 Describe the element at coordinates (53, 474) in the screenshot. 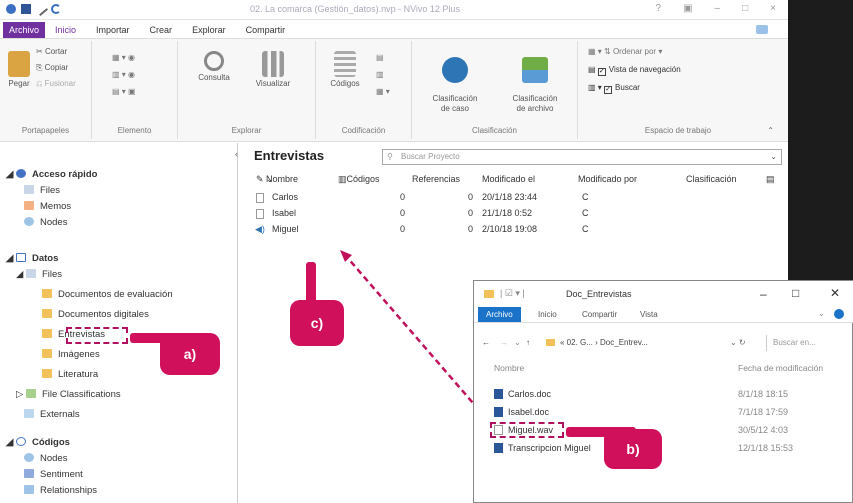

I see `nav-code-sentiment: Sentiment` at that location.